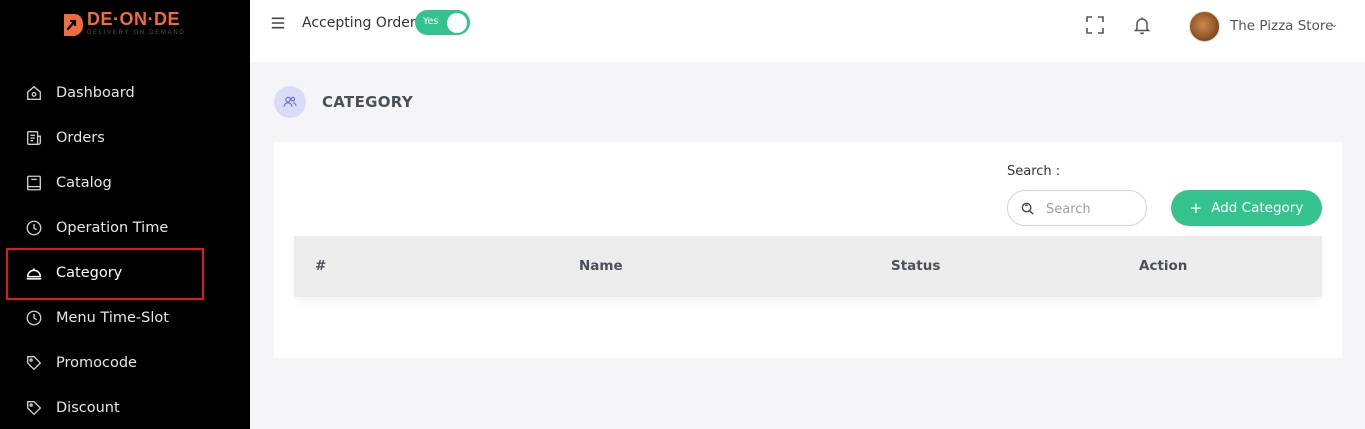 The width and height of the screenshot is (1365, 429). Describe the element at coordinates (1334, 24) in the screenshot. I see `chevron-down-icon: ⌄` at that location.